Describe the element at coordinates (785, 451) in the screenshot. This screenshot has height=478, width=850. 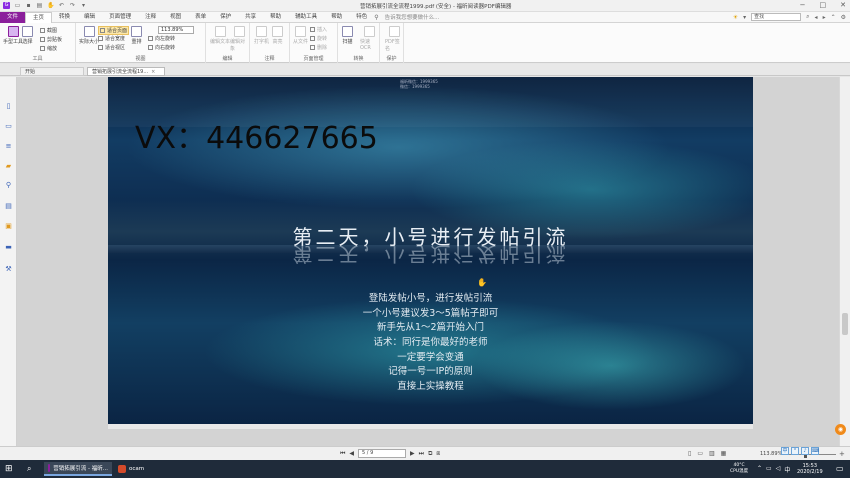
I see `ime-mode-icon: 中` at that location.